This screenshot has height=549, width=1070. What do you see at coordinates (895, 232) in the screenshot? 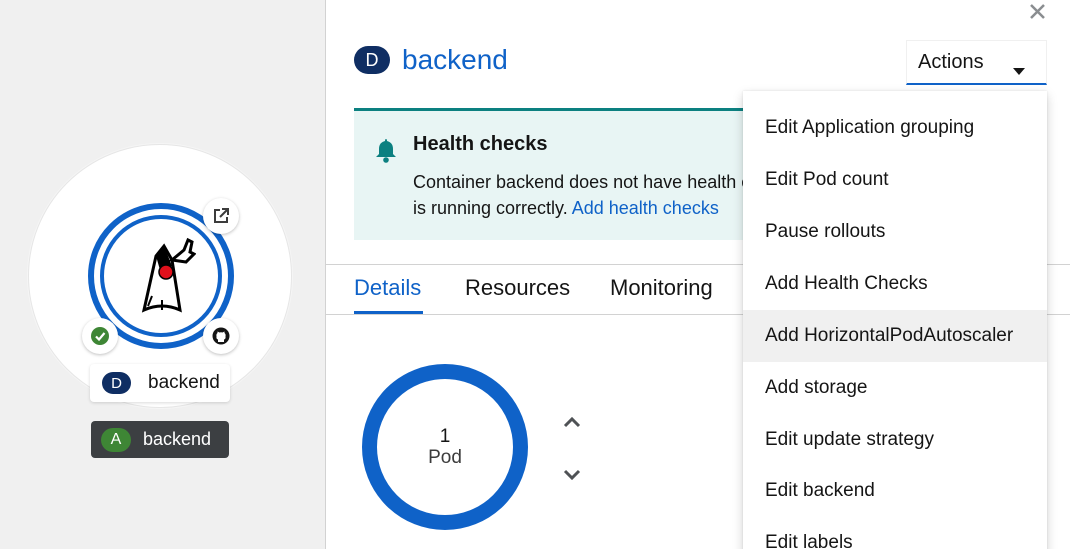
I see `menu-item-pause-rollouts: Pause rollouts` at bounding box center [895, 232].